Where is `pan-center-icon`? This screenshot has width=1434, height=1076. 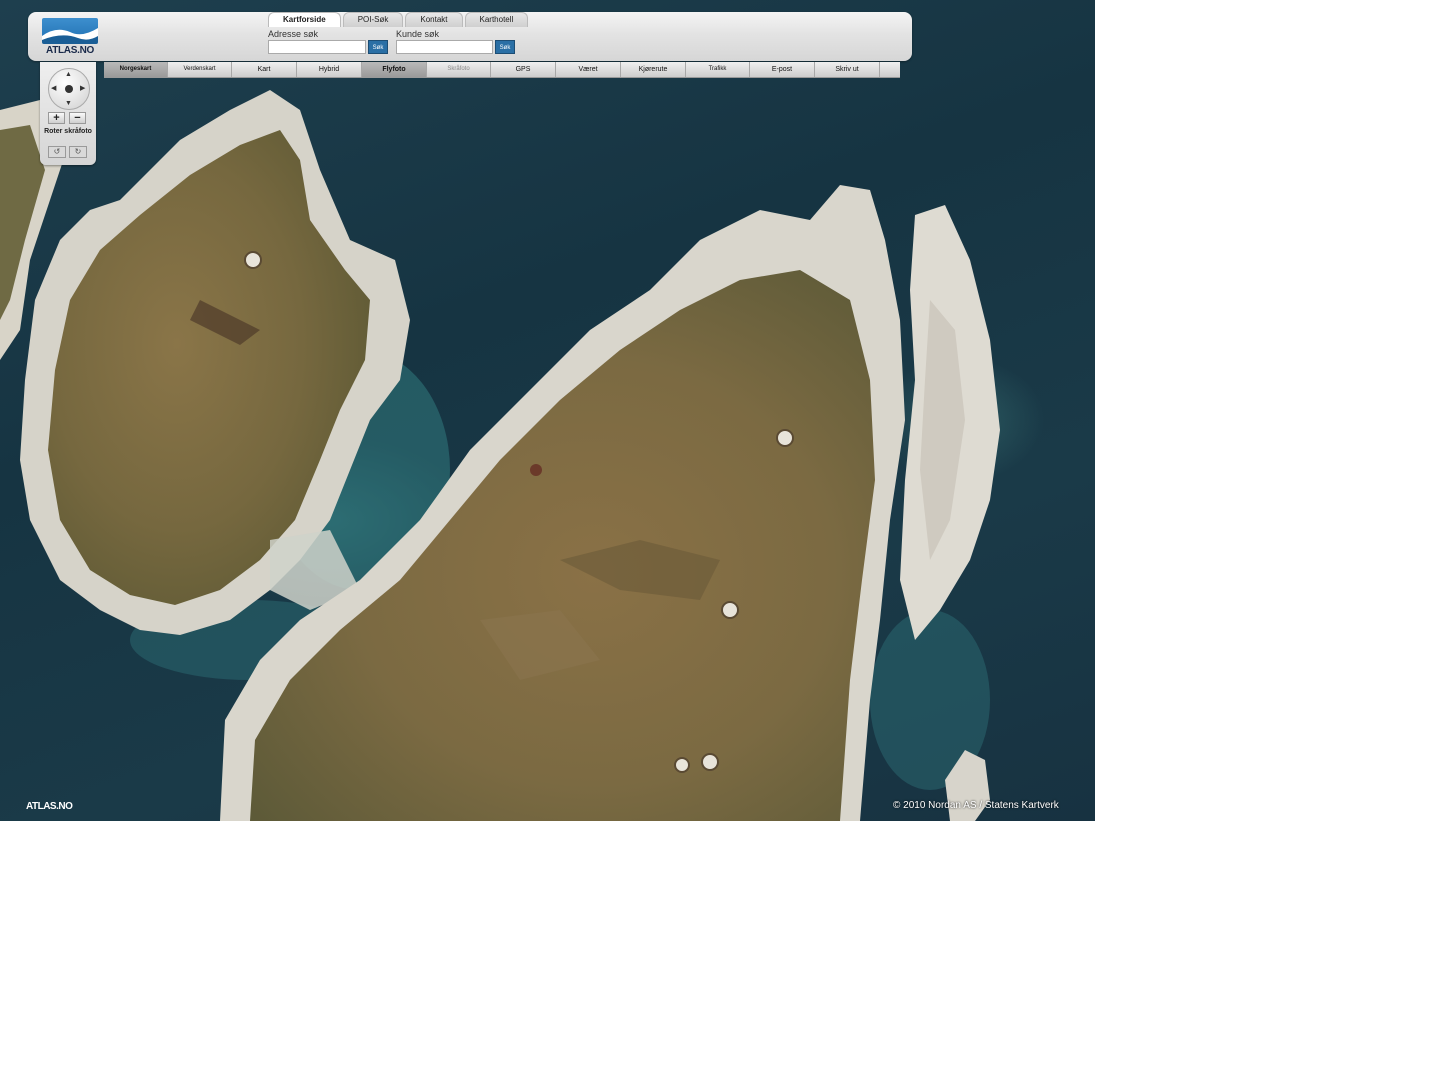 pan-center-icon is located at coordinates (69, 89).